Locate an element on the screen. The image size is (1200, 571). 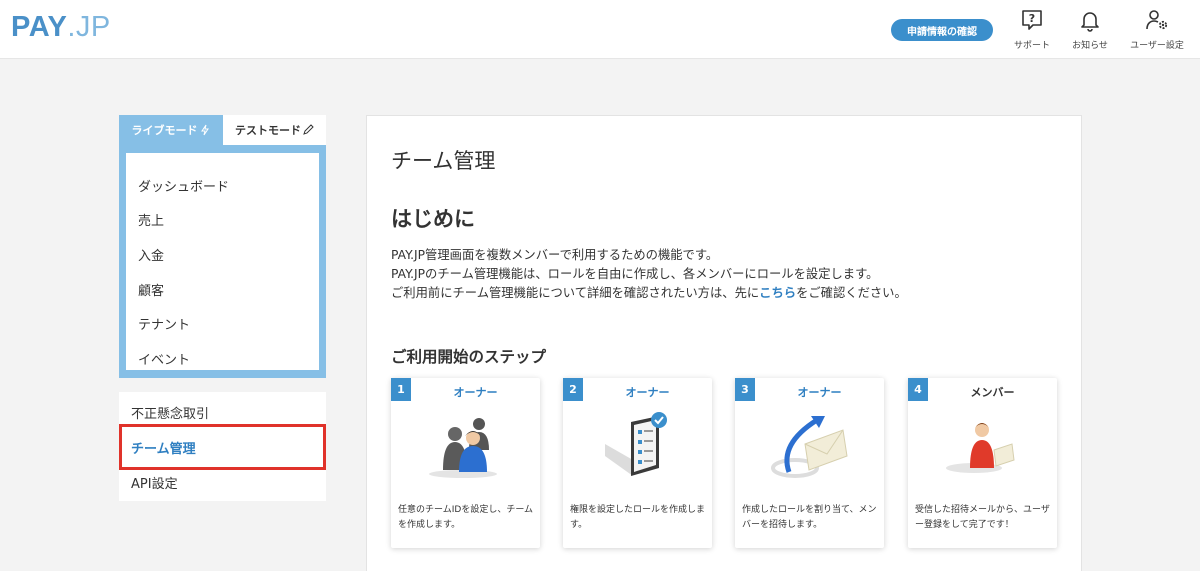
user-settings-button: ユーザー設定 is located at coordinates (1157, 30).